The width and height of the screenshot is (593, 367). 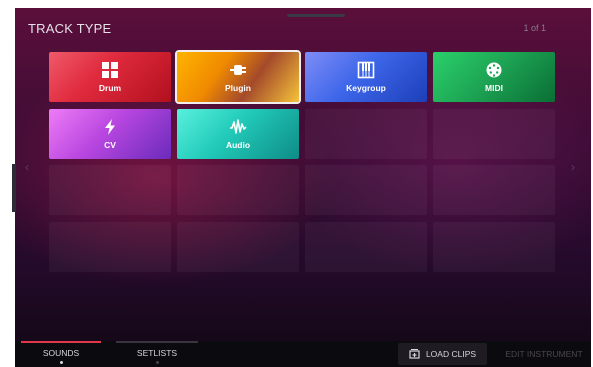 What do you see at coordinates (14, 188) in the screenshot?
I see `left-edge-handle` at bounding box center [14, 188].